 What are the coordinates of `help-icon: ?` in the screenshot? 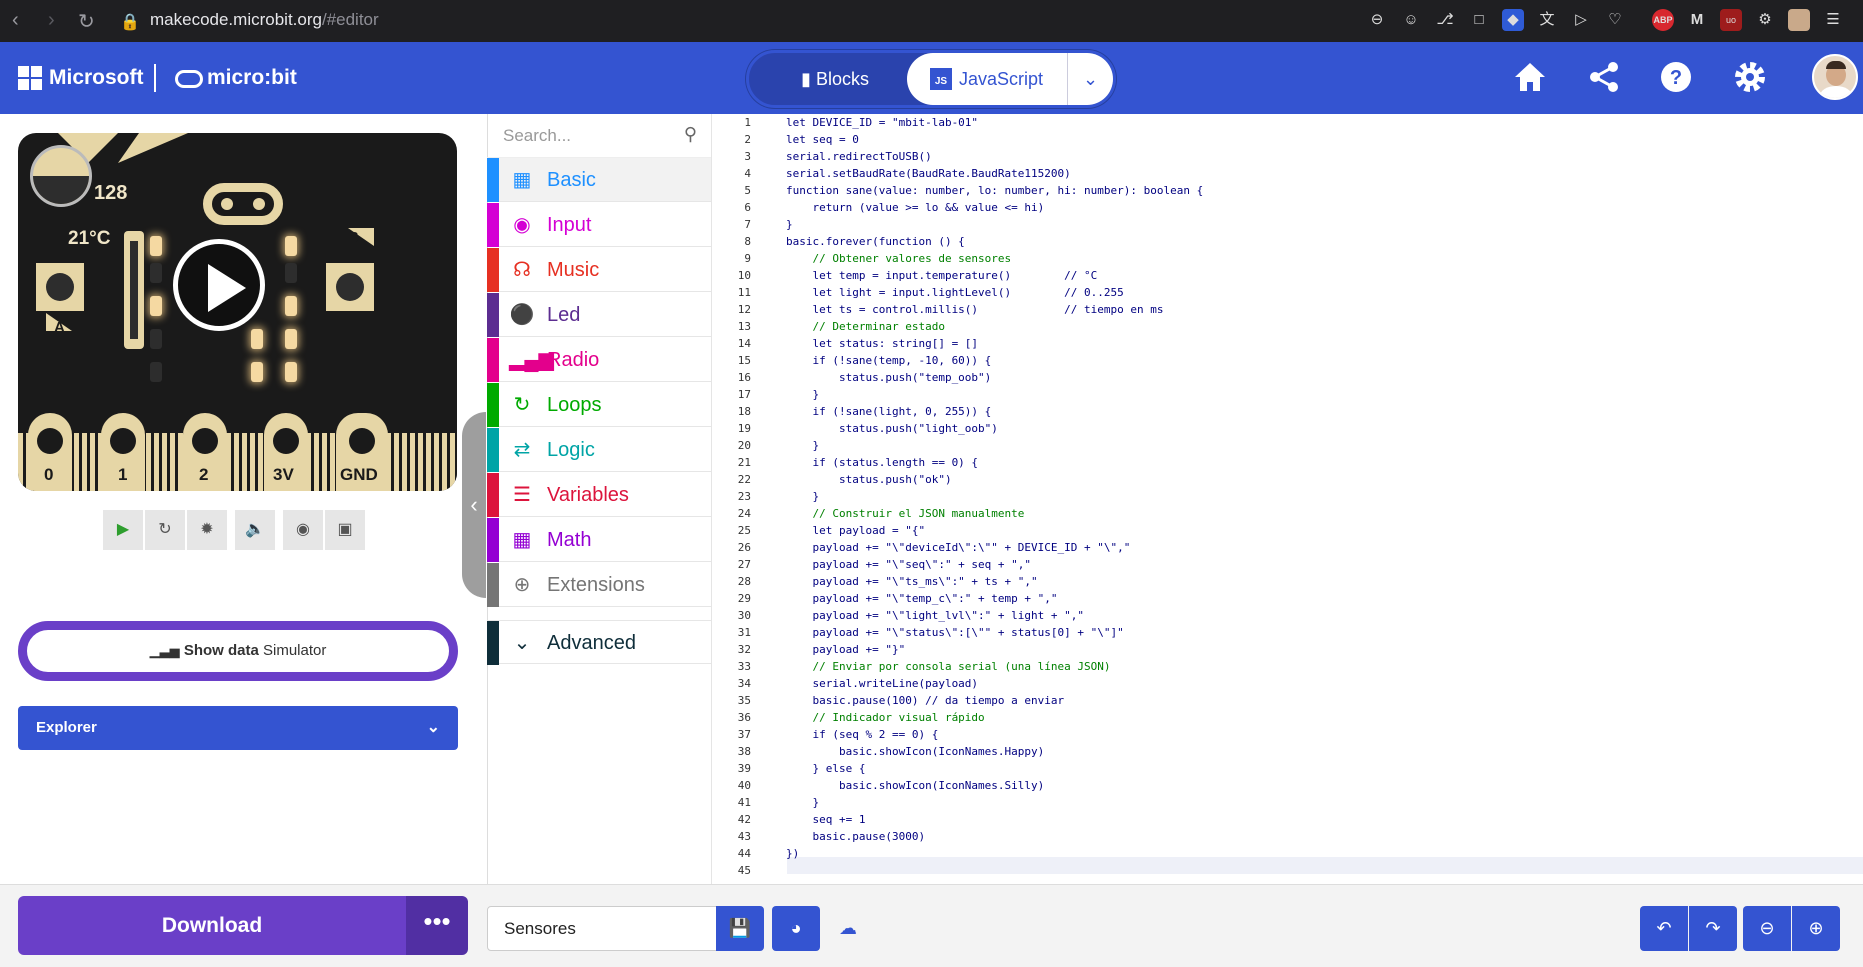 It's located at (1676, 77).